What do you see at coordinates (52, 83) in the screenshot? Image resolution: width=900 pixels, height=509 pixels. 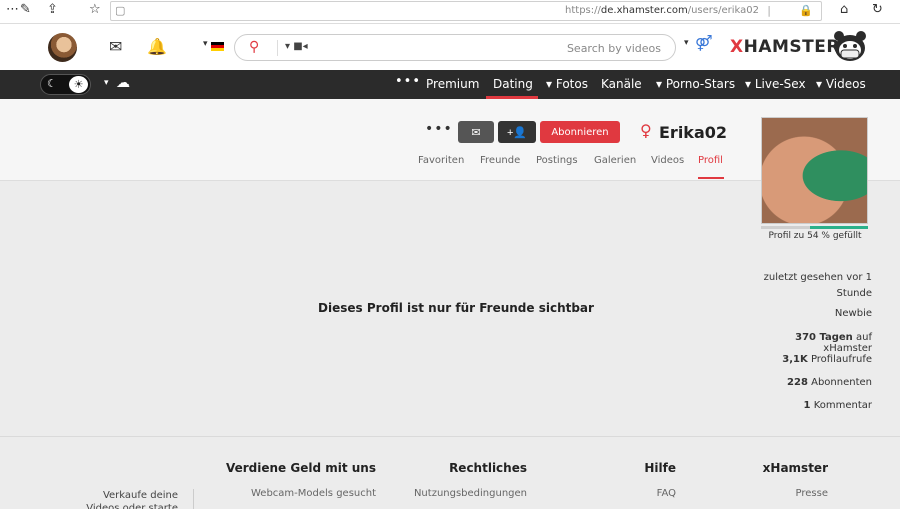 I see `moon-icon: ☾` at bounding box center [52, 83].